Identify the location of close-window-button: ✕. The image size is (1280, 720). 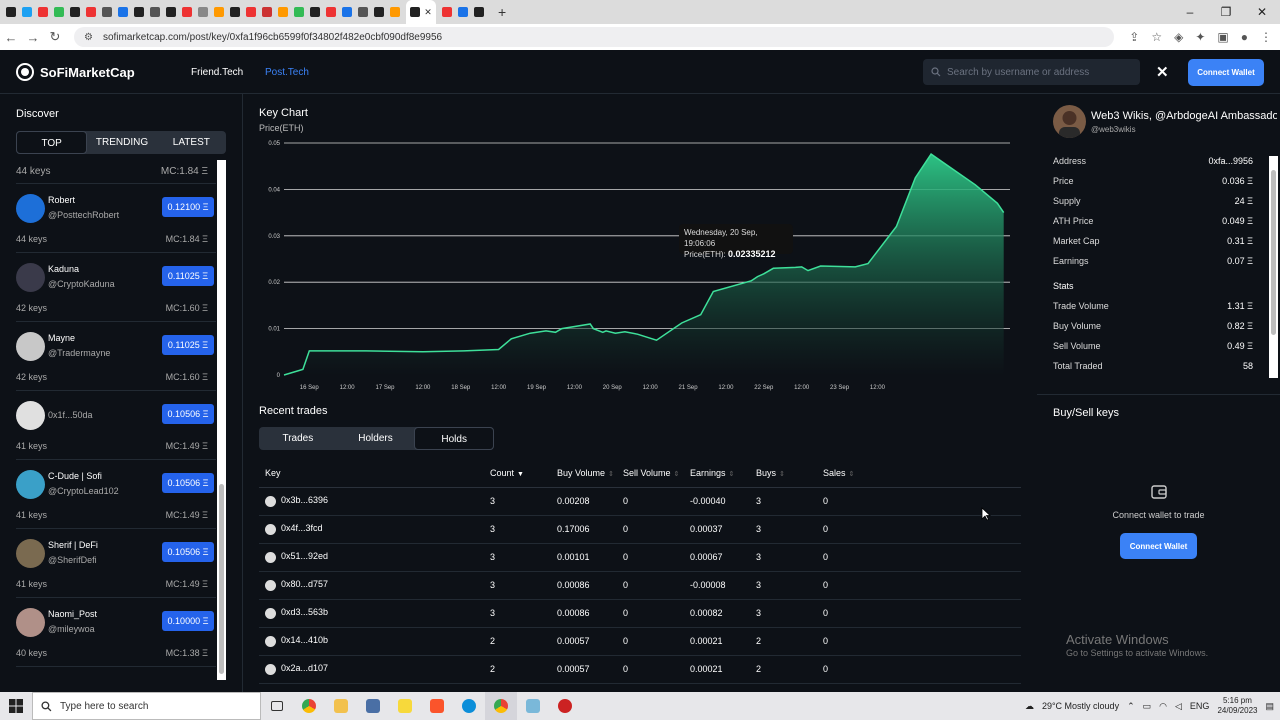
(1262, 12).